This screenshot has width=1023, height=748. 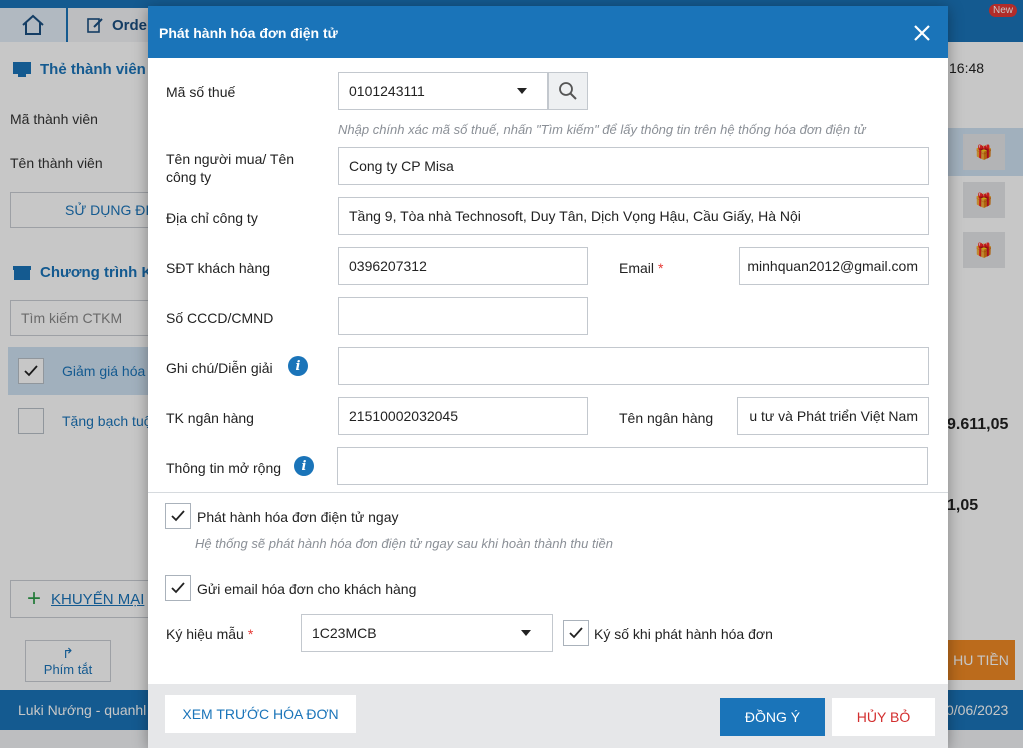 I want to click on phone-input-value, so click(x=463, y=266).